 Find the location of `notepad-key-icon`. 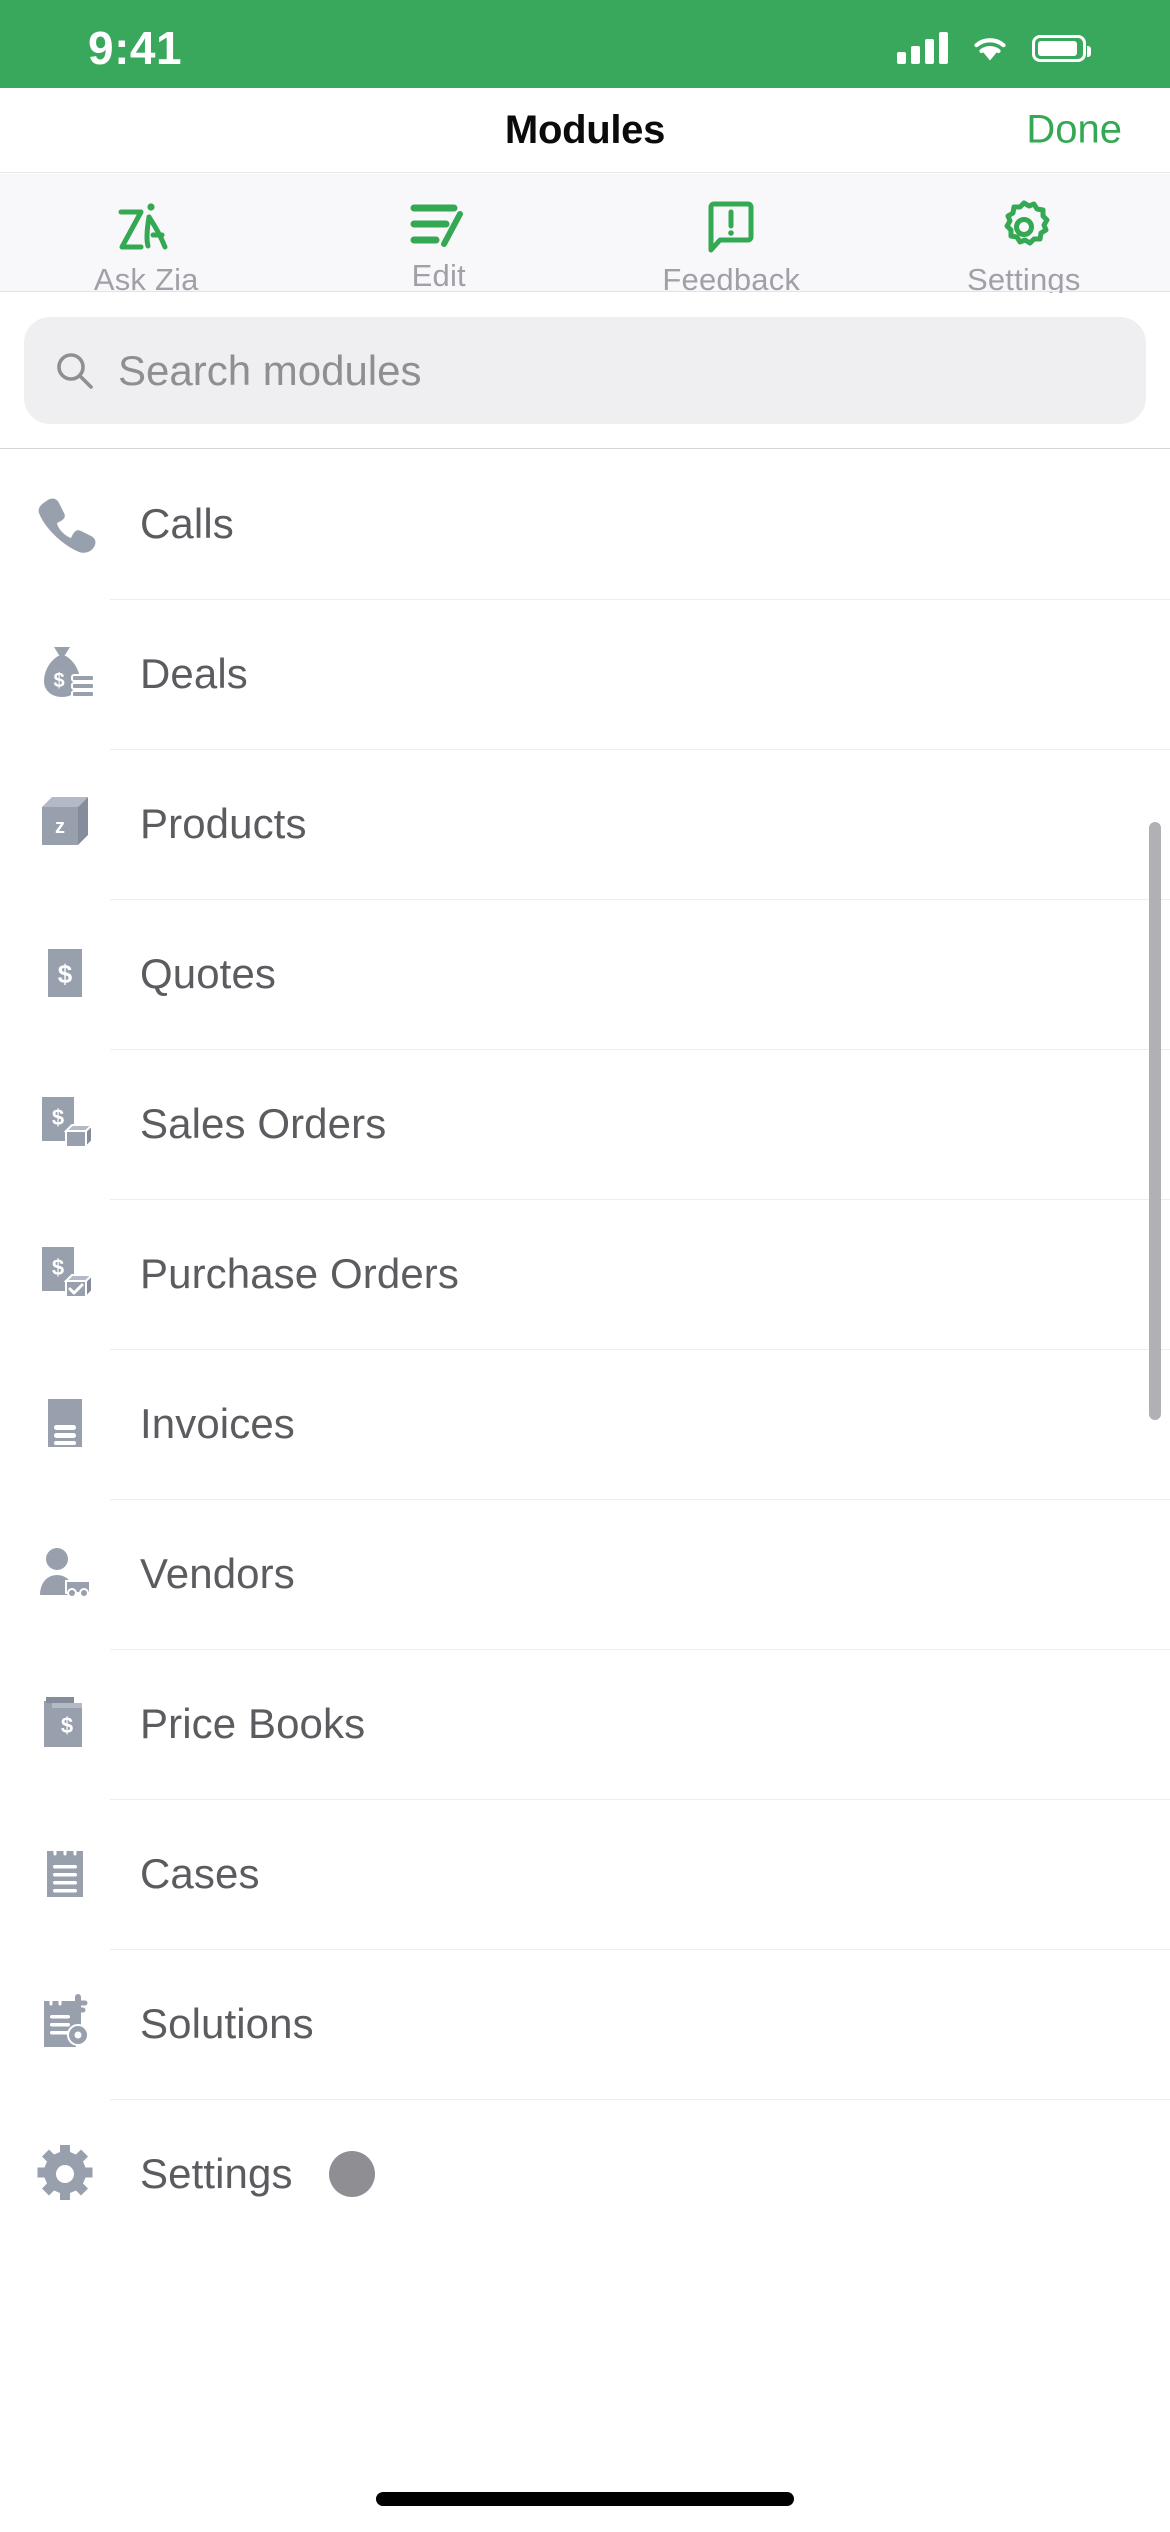

notepad-key-icon is located at coordinates (65, 2024).